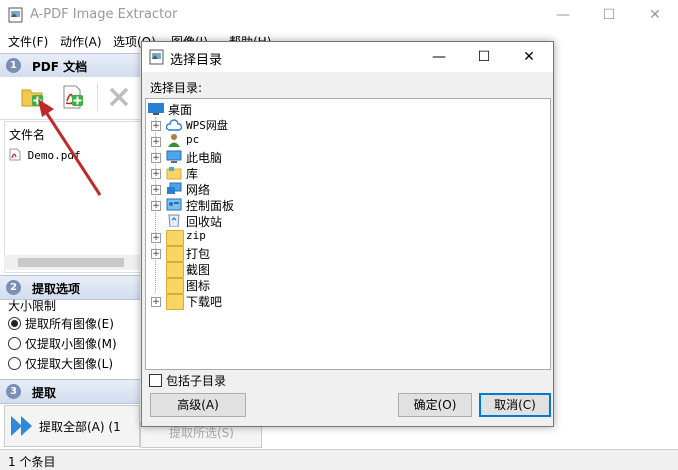 The width and height of the screenshot is (678, 470). What do you see at coordinates (69, 324) in the screenshot?
I see `radio-label: 提取所有图像(E)` at bounding box center [69, 324].